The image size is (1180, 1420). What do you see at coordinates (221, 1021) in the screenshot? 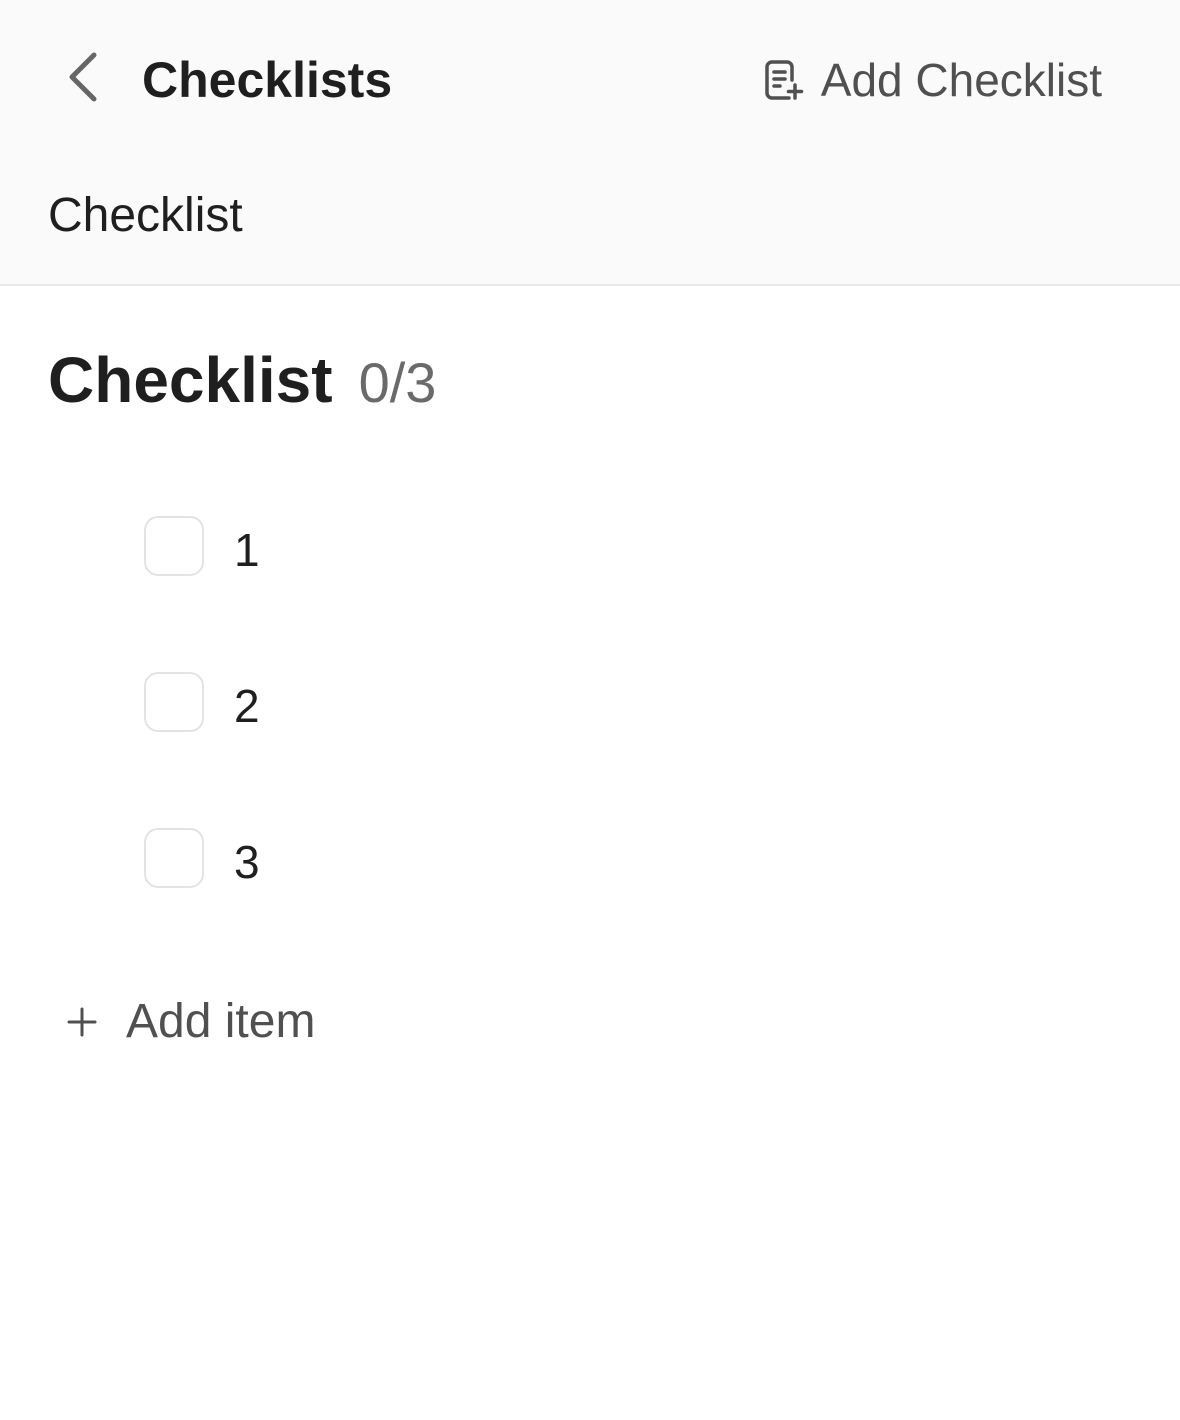
I see `add-item-label: Add item` at bounding box center [221, 1021].